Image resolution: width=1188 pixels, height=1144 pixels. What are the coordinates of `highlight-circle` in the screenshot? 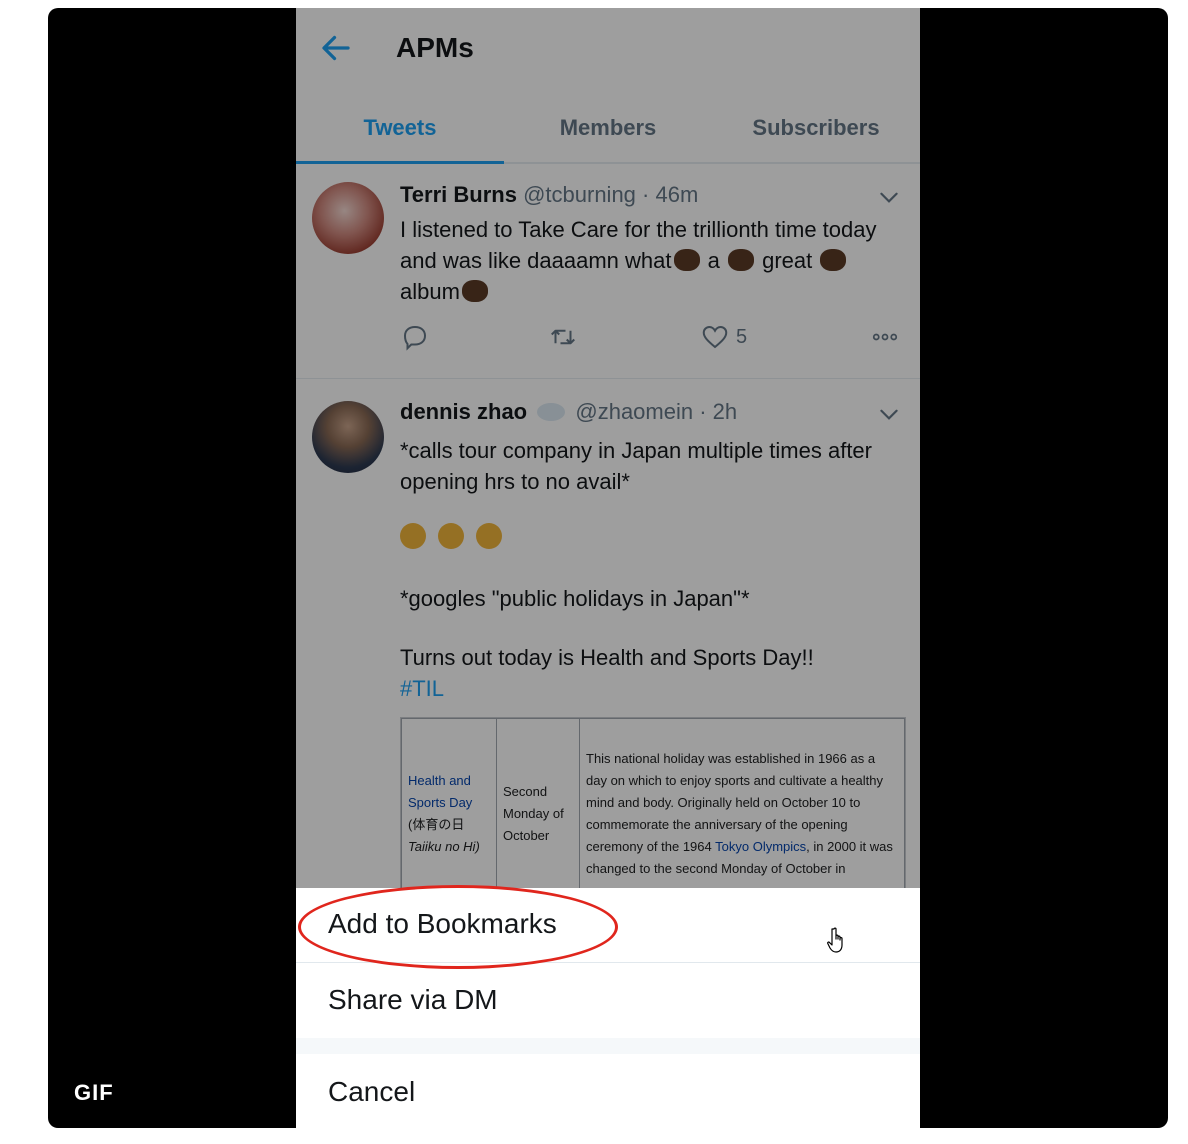 It's located at (458, 927).